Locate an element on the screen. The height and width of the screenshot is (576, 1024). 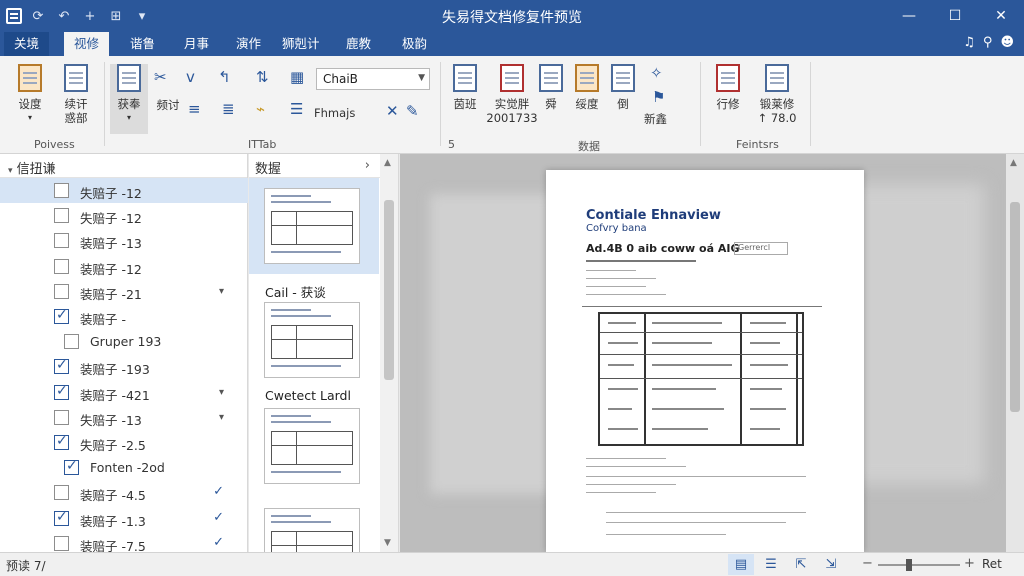
tree-row: Gruper 193 is located at coordinates (124, 341).